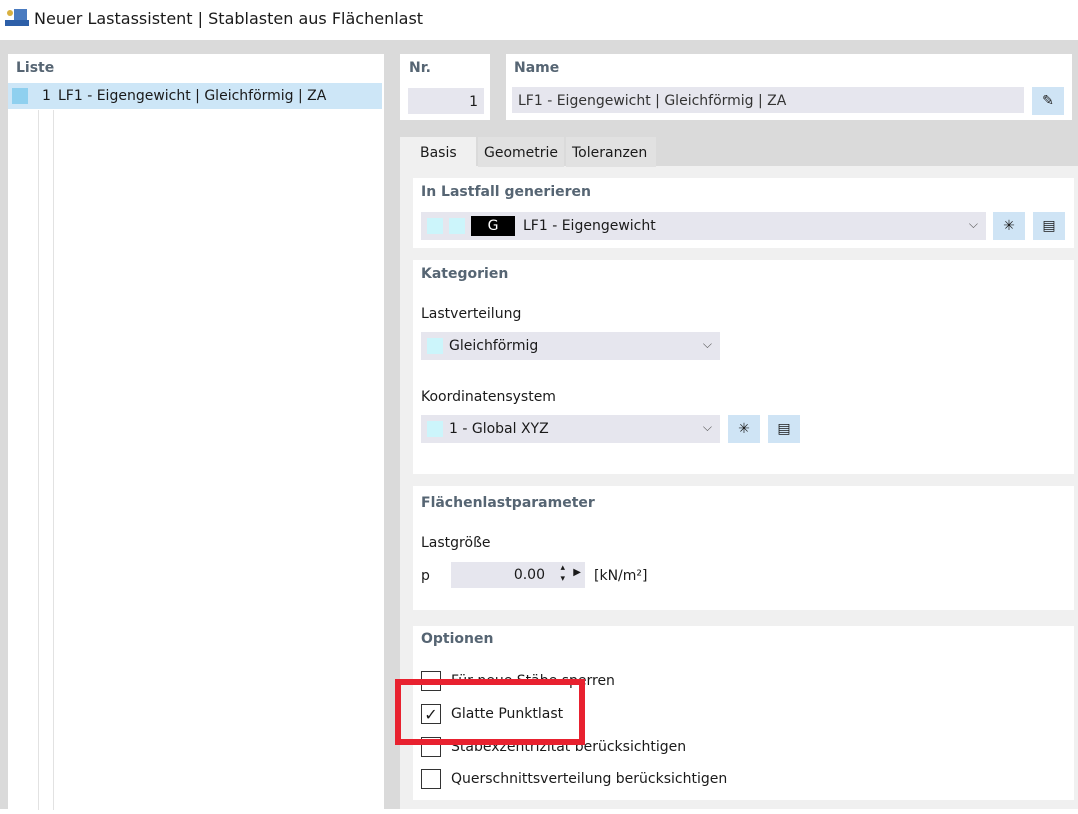  I want to click on load-unit: [kN/m²], so click(621, 576).